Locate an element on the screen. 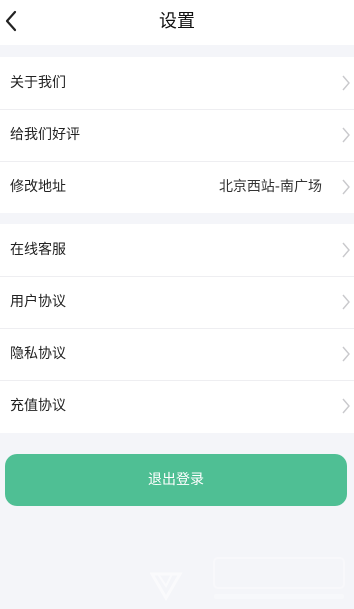 This screenshot has width=354, height=609. settings-row-recharge-agreement: 充值协议 is located at coordinates (177, 406).